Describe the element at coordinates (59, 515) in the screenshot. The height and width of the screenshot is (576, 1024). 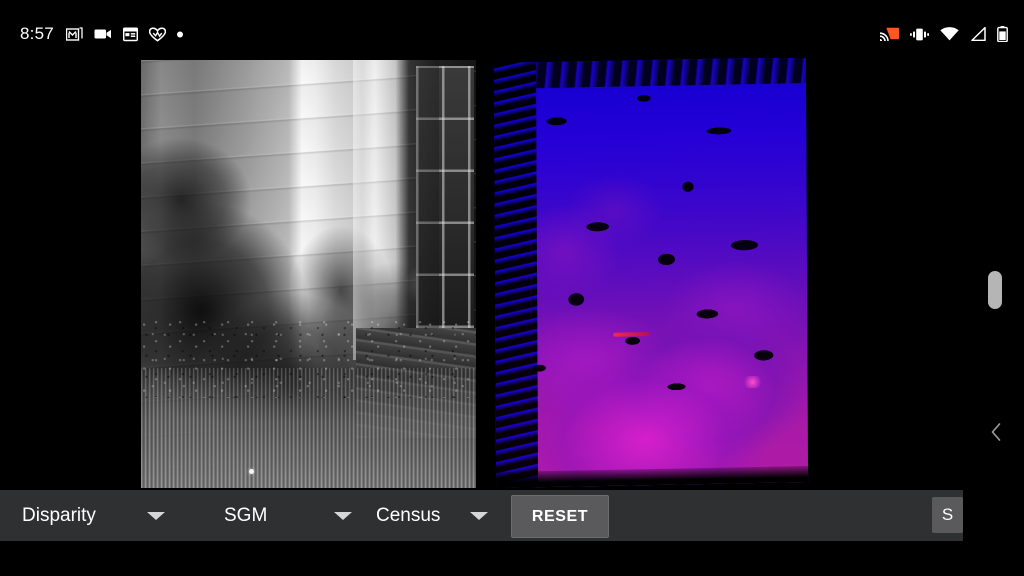
I see `output-mode-dropdown-label: Disparity` at that location.